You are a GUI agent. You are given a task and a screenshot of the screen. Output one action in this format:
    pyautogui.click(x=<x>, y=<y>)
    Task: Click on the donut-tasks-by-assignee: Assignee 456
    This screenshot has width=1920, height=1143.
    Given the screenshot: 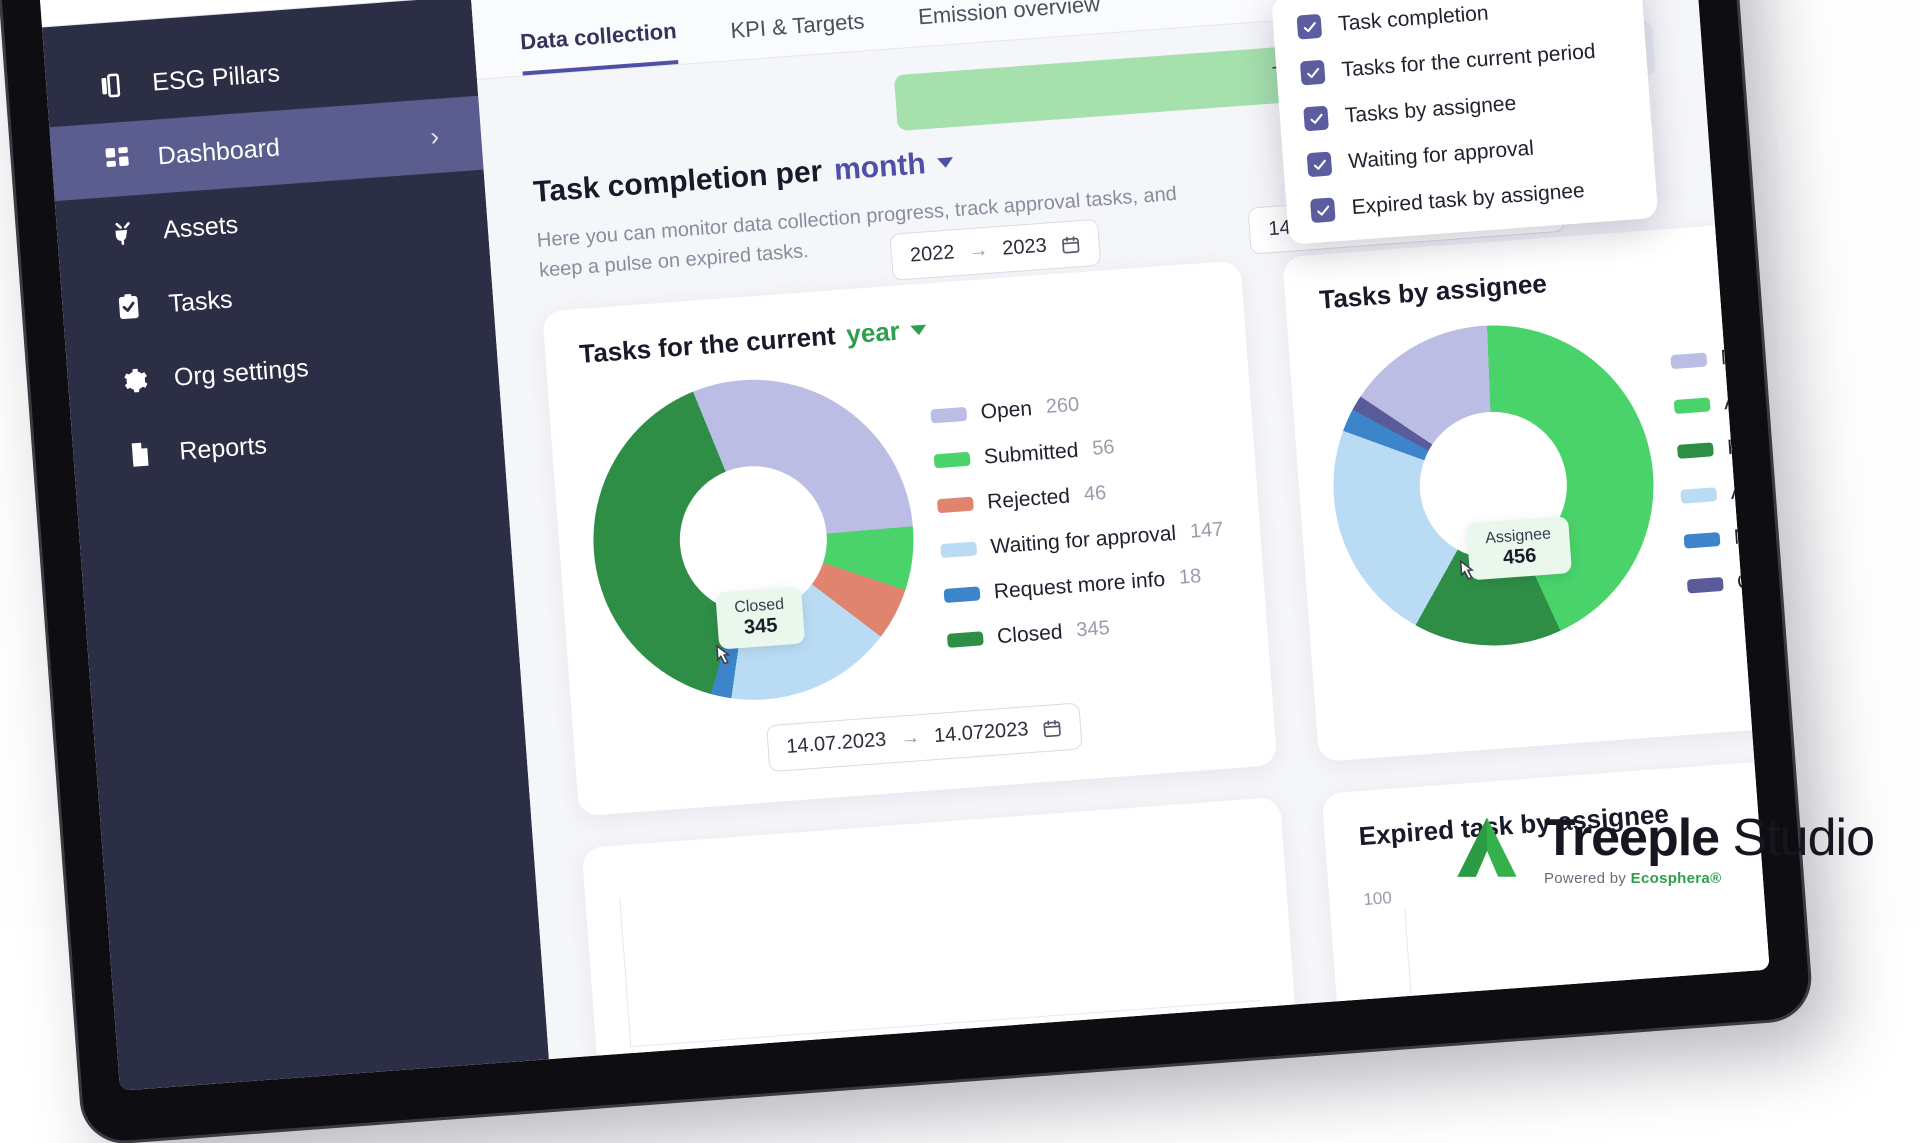 What is the action you would take?
    pyautogui.click(x=1493, y=485)
    